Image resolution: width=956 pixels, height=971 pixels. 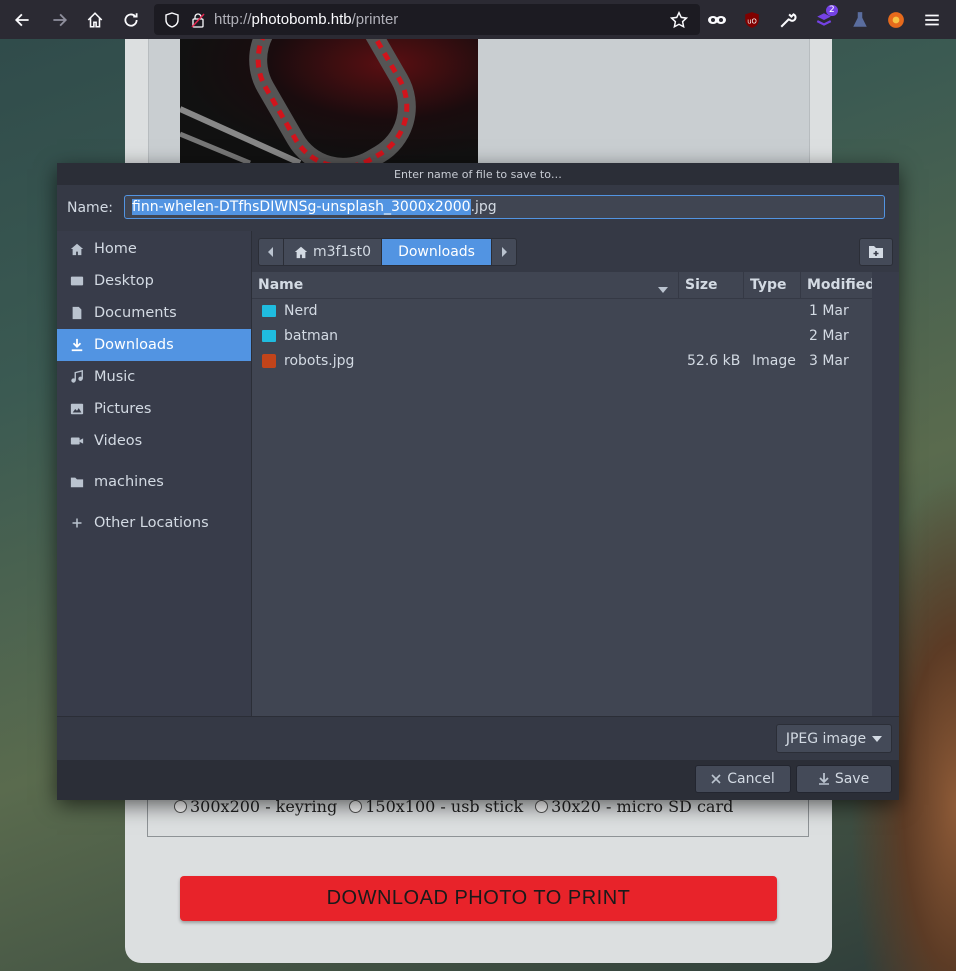 What do you see at coordinates (271, 252) in the screenshot?
I see `path-scroll-left-button` at bounding box center [271, 252].